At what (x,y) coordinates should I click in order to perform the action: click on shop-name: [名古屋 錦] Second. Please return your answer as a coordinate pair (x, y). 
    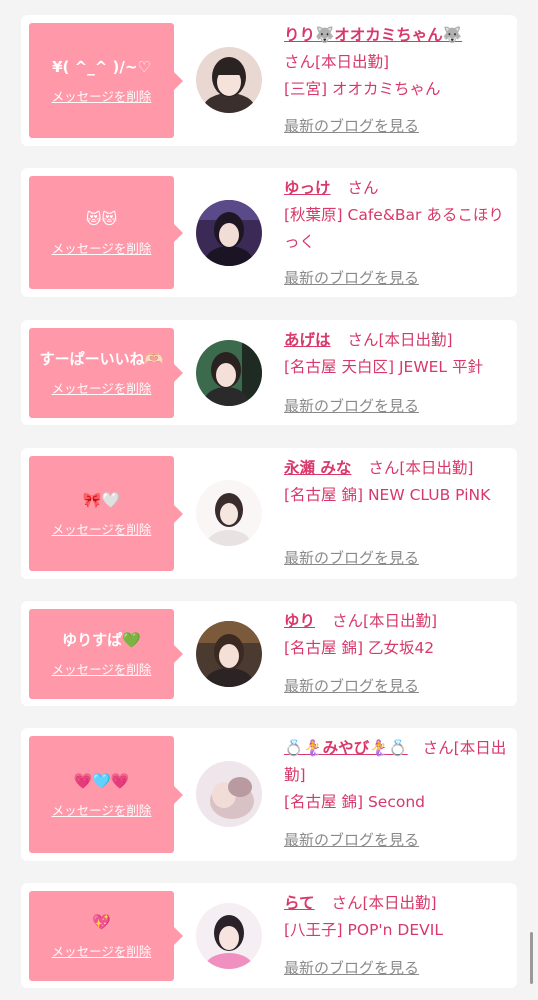
    Looking at the image, I should click on (354, 802).